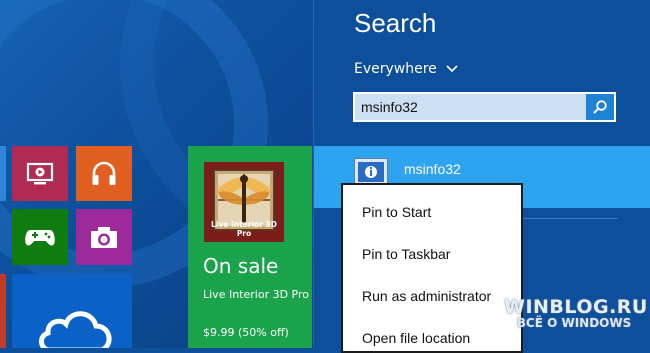  What do you see at coordinates (246, 332) in the screenshot?
I see `store-price: $9.99 (50% off)` at bounding box center [246, 332].